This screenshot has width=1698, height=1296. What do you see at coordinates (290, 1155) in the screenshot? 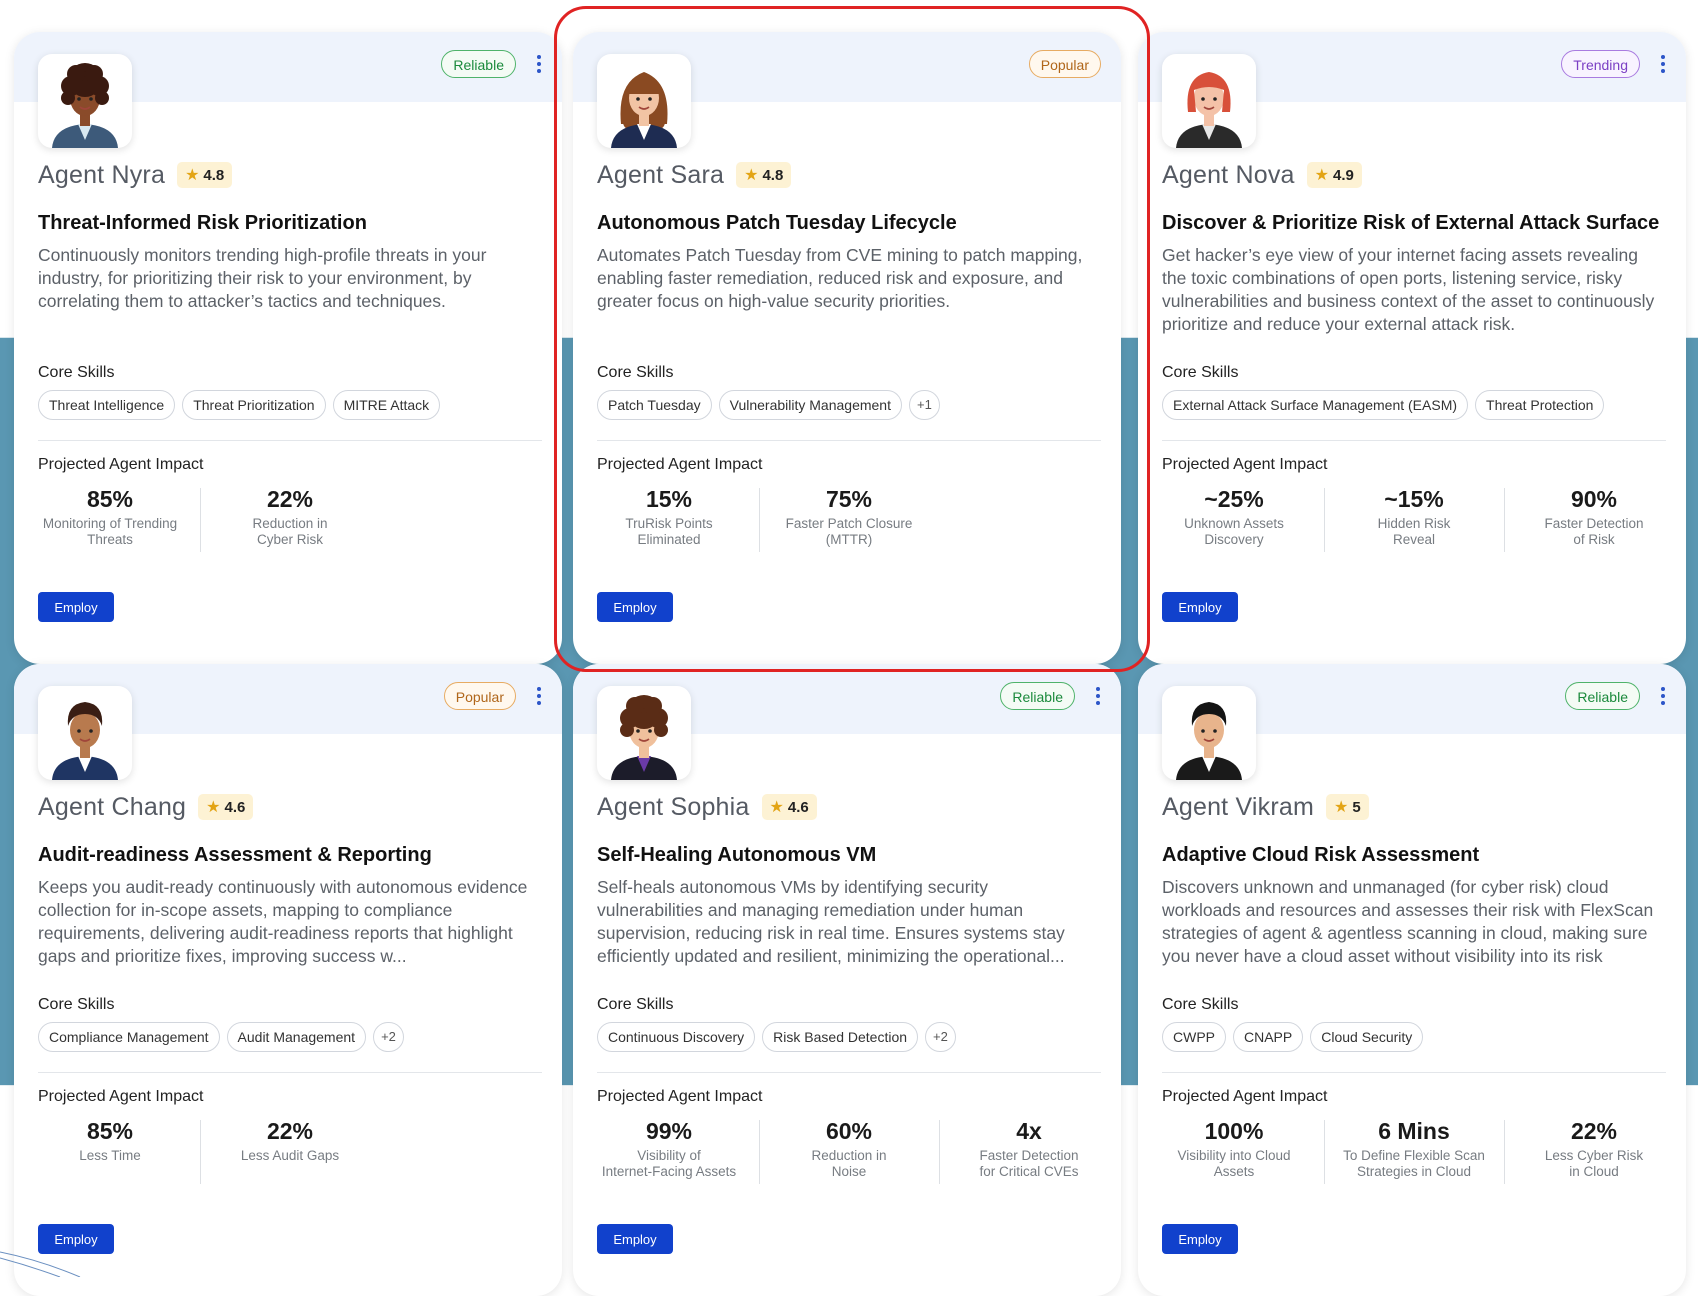
I see `metric-label: Less Audit Gaps` at bounding box center [290, 1155].